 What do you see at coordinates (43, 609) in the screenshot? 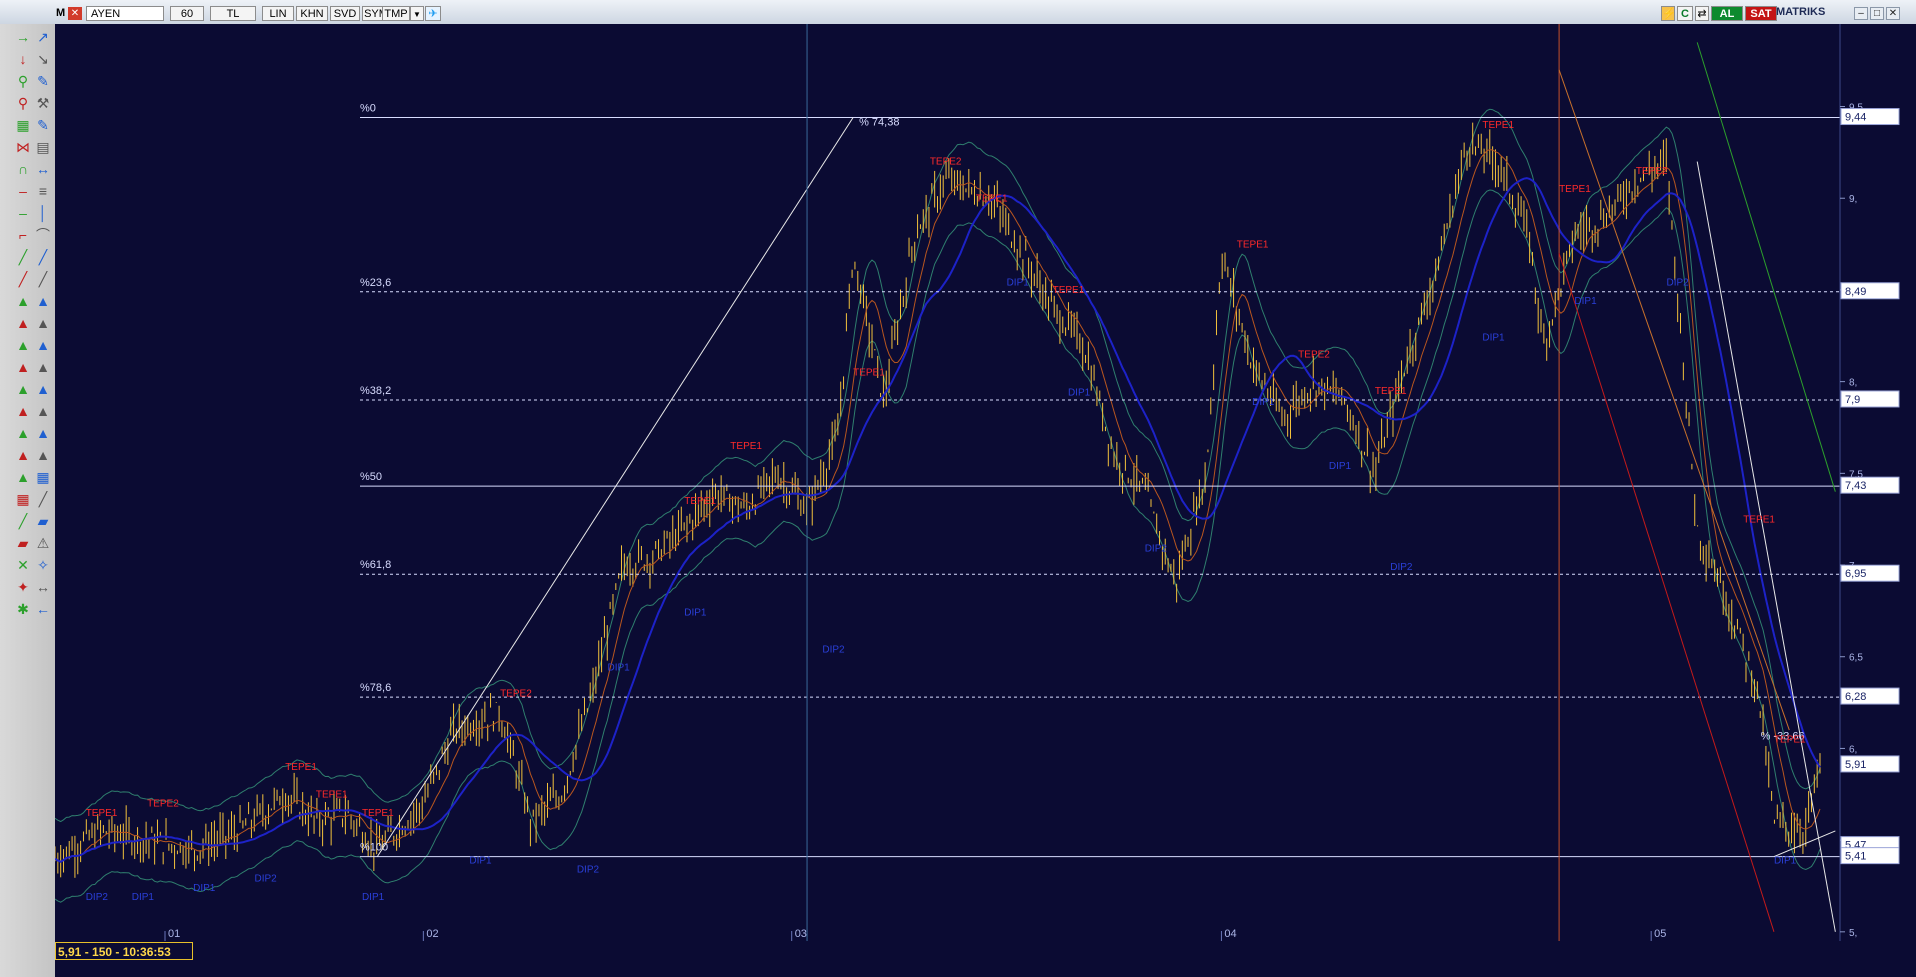
I see `drawing-tool-icon: ←` at bounding box center [43, 609].